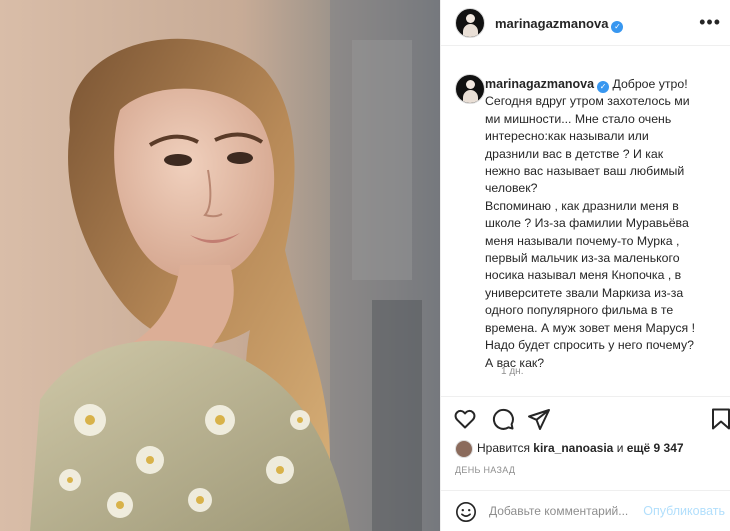 This screenshot has width=730, height=531. I want to click on bookmark-icon, so click(719, 419).